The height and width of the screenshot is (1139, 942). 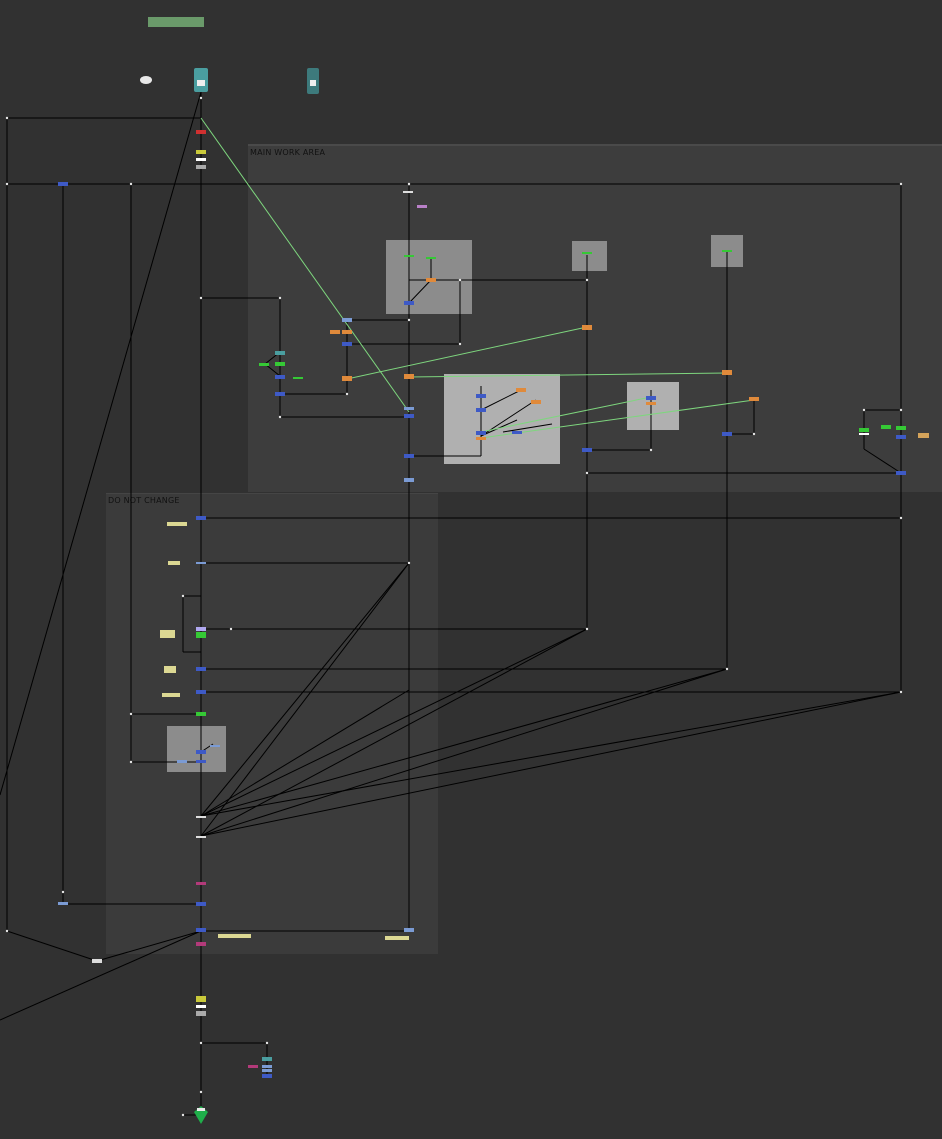 What do you see at coordinates (176, 22) in the screenshot?
I see `title-bar` at bounding box center [176, 22].